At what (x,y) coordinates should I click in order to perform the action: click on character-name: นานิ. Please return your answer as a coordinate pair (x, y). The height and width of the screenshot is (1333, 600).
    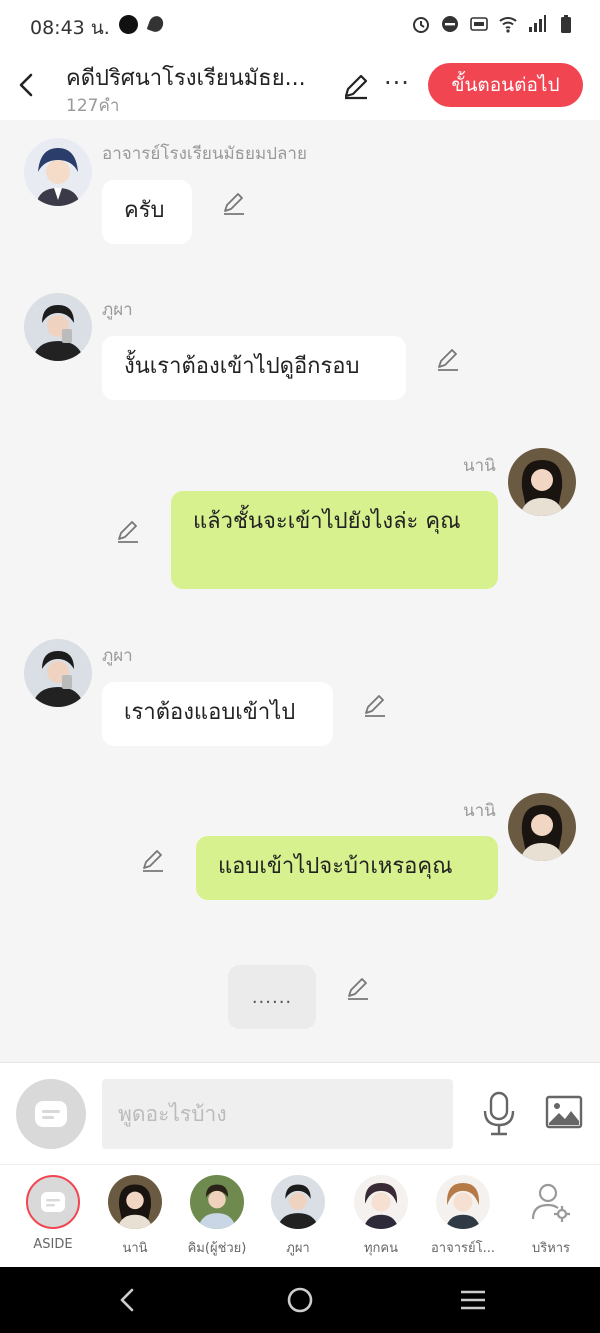
    Looking at the image, I should click on (135, 1248).